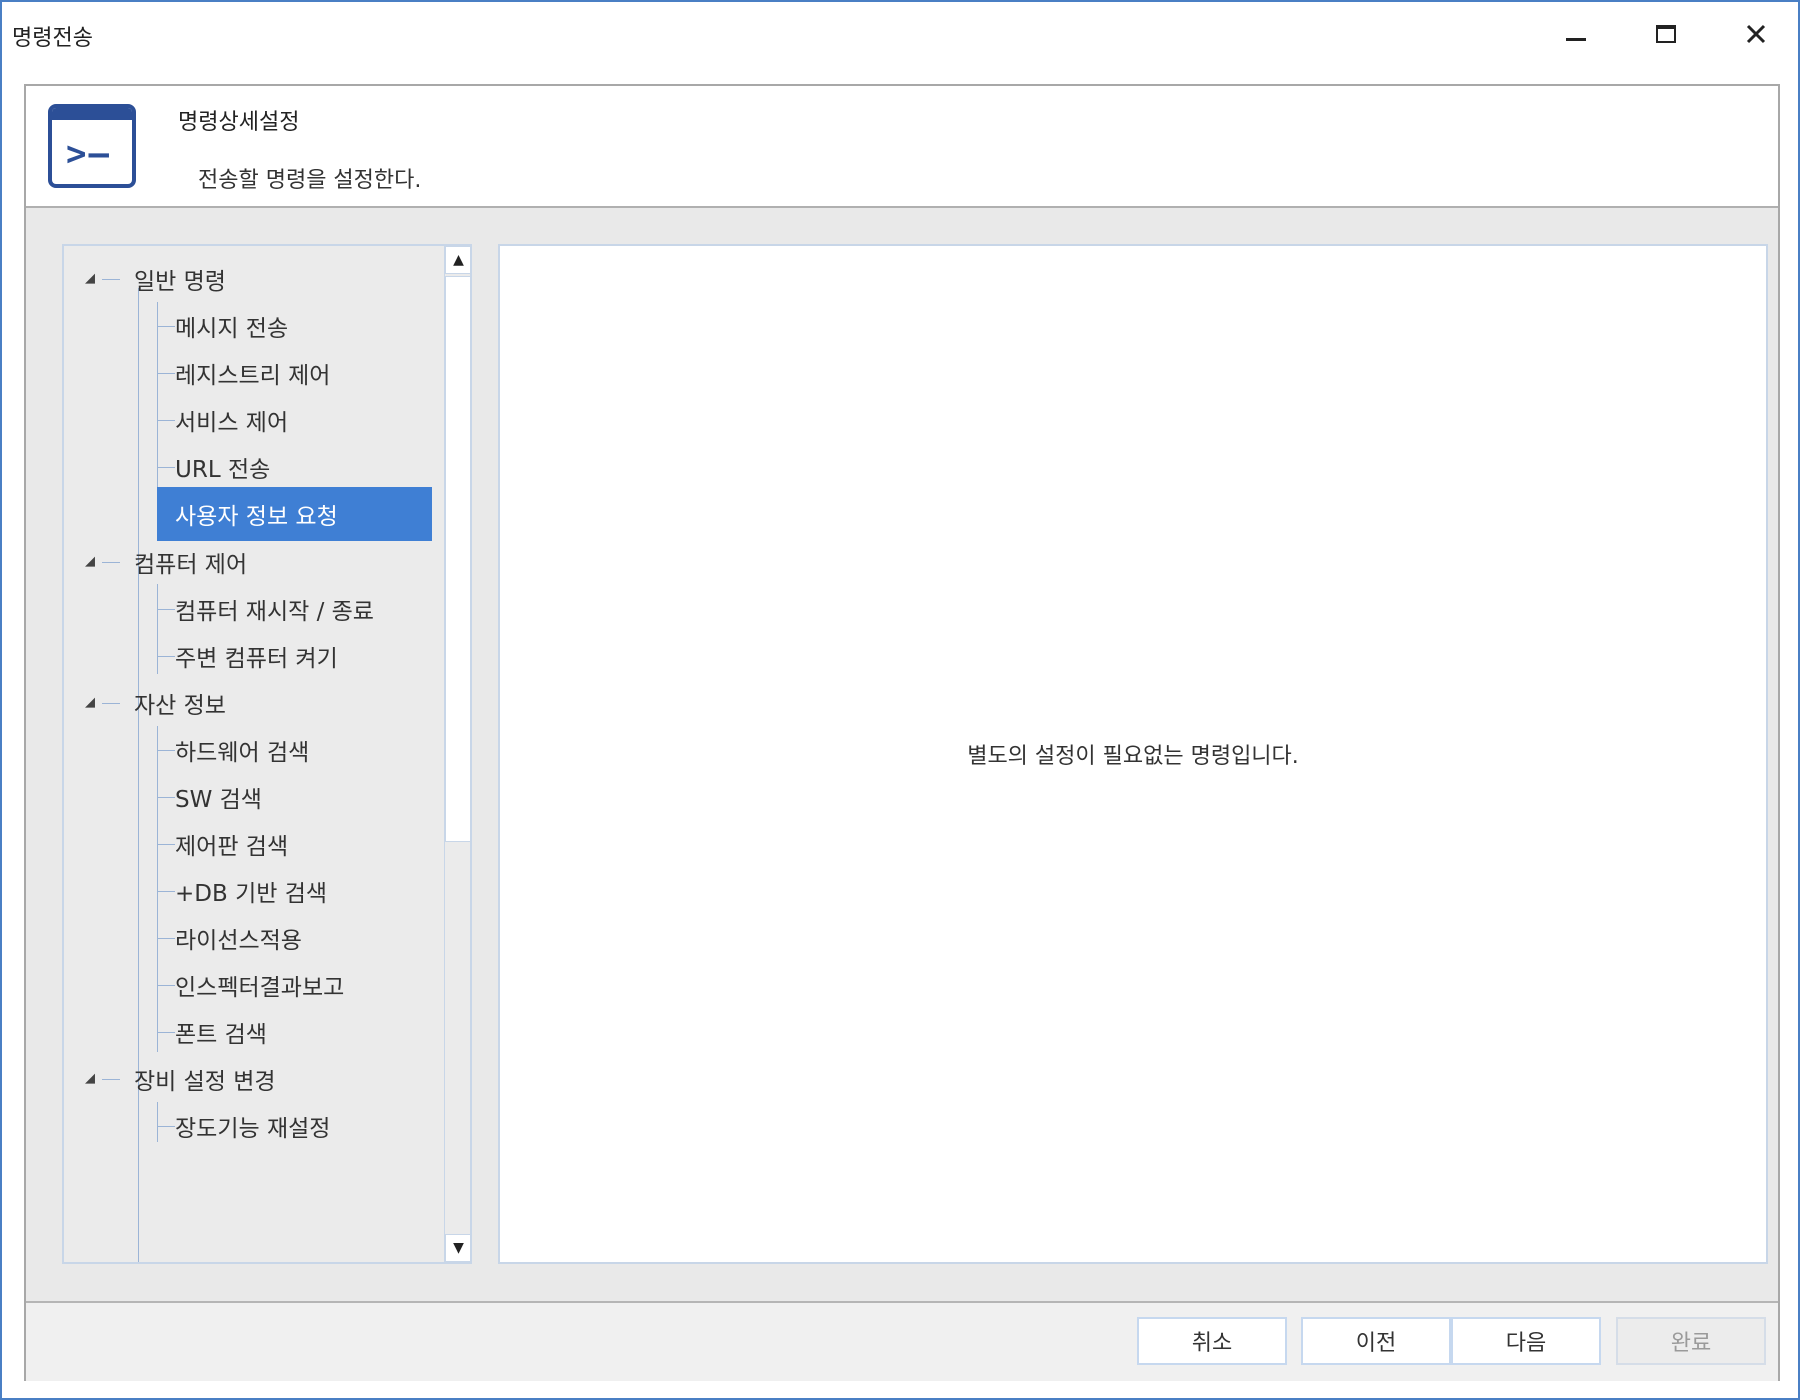 This screenshot has width=1800, height=1400. Describe the element at coordinates (52, 38) in the screenshot. I see `window-title: 명령전송` at that location.